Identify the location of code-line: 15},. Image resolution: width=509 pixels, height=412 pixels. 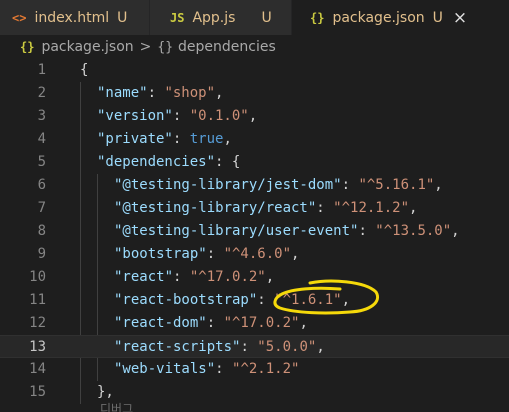
(254, 392).